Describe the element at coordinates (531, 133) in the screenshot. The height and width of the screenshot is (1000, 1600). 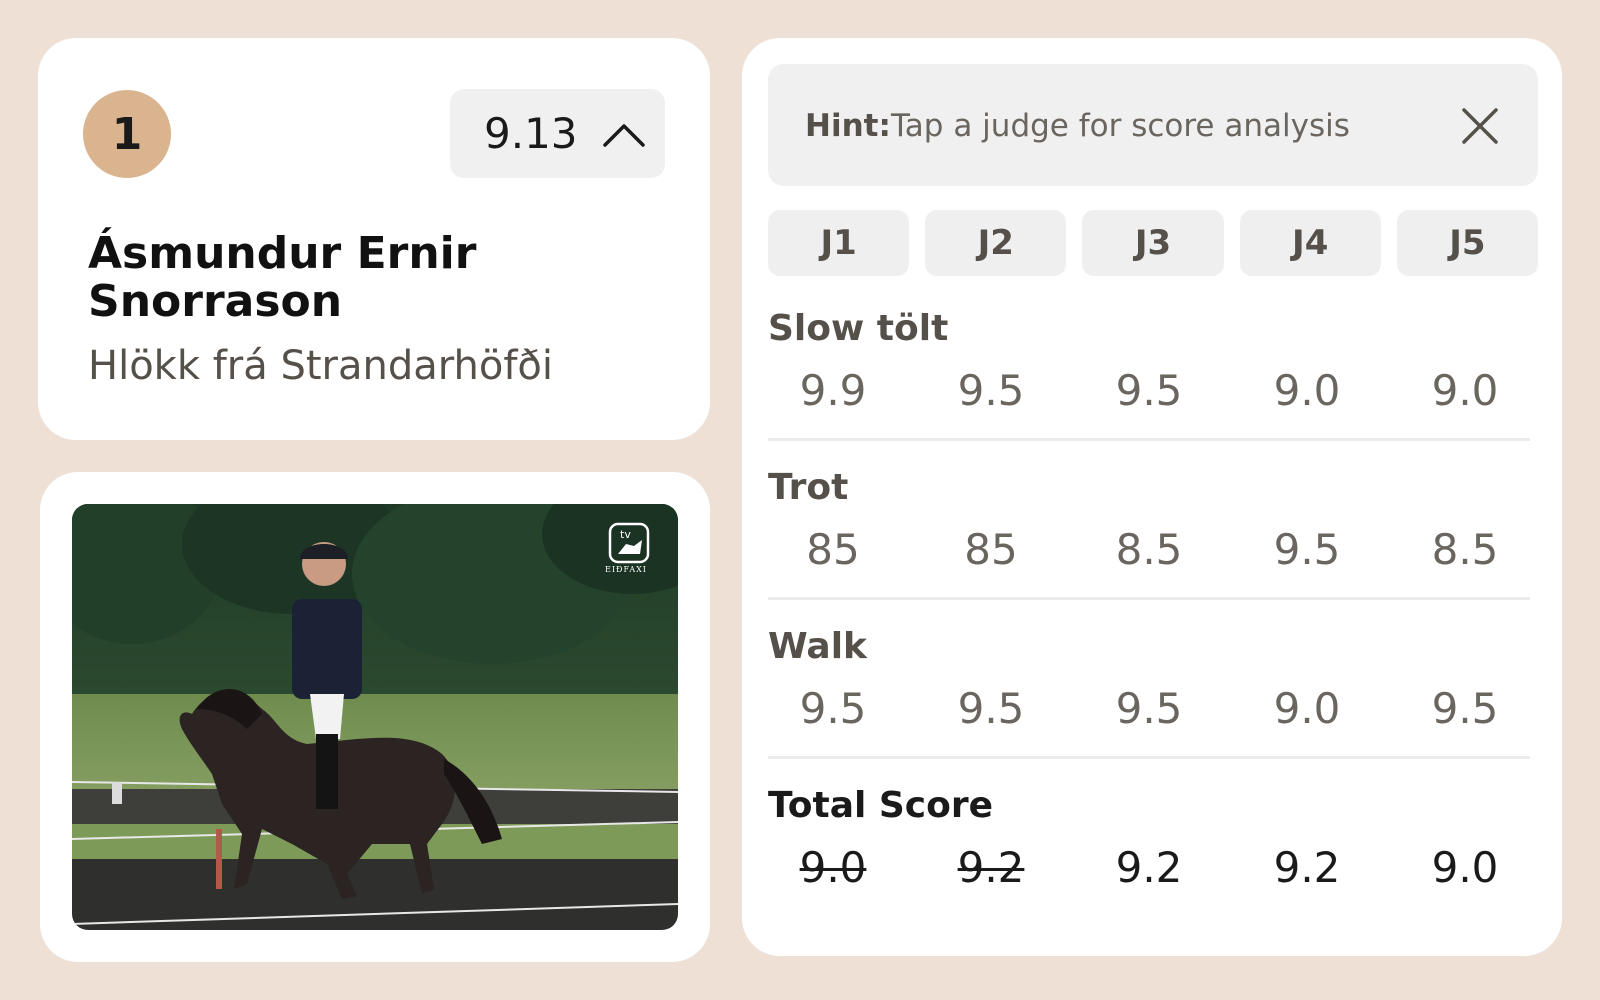
I see `total-score-value: 9.13` at that location.